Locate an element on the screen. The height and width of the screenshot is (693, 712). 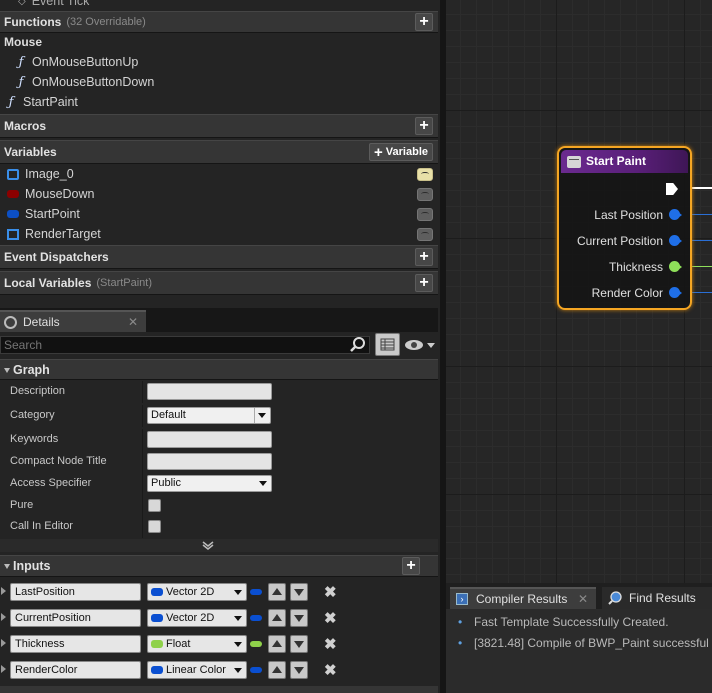
property-label: Call In Editor is located at coordinates (41, 526).